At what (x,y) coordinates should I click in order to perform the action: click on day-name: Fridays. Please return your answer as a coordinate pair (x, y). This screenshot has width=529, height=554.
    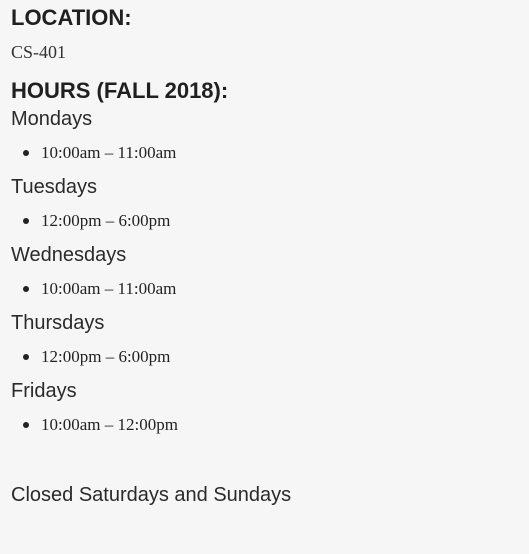
    Looking at the image, I should click on (44, 391).